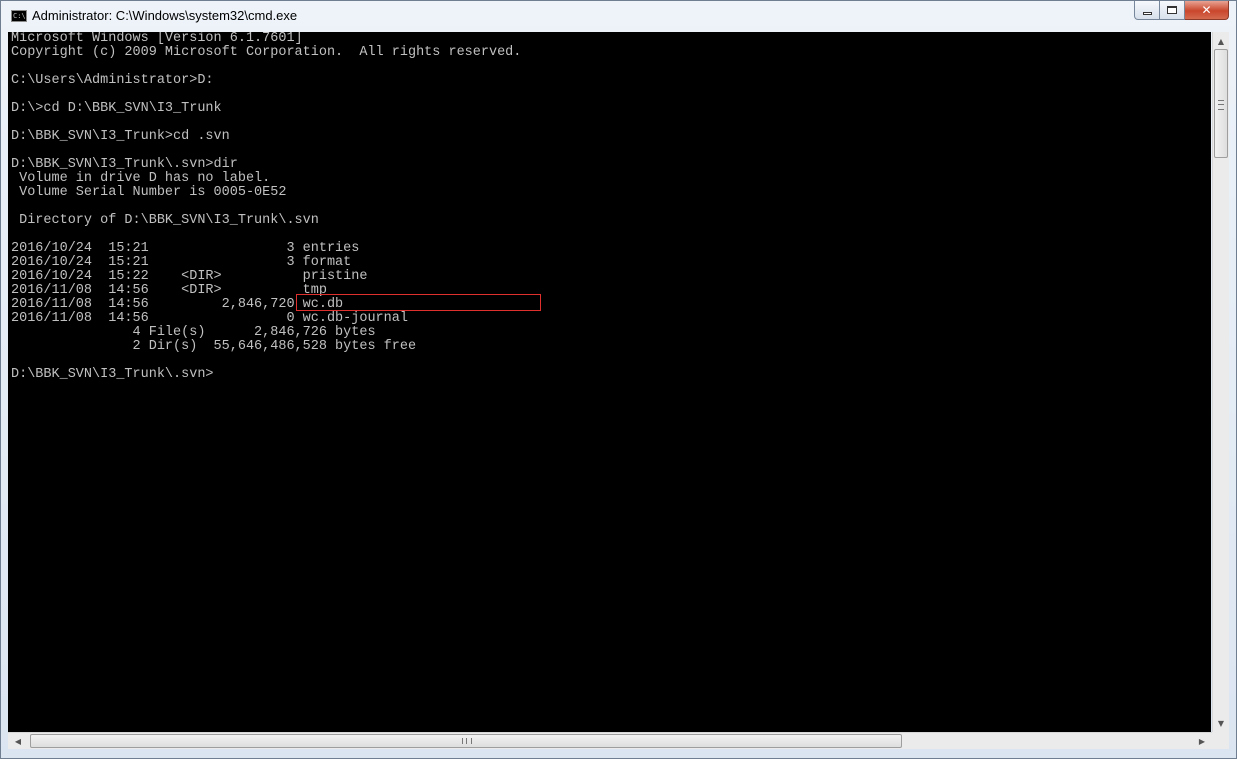 Image resolution: width=1237 pixels, height=759 pixels. I want to click on wc-db-highlight-box, so click(418, 302).